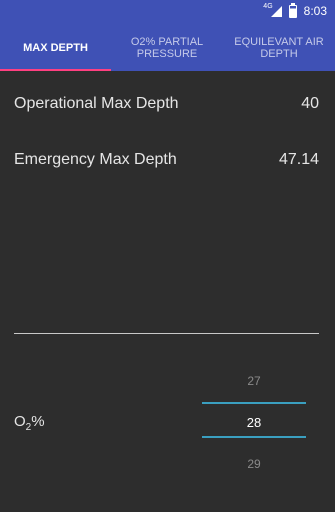 The height and width of the screenshot is (512, 335). Describe the element at coordinates (166, 333) in the screenshot. I see `section-divider` at that location.